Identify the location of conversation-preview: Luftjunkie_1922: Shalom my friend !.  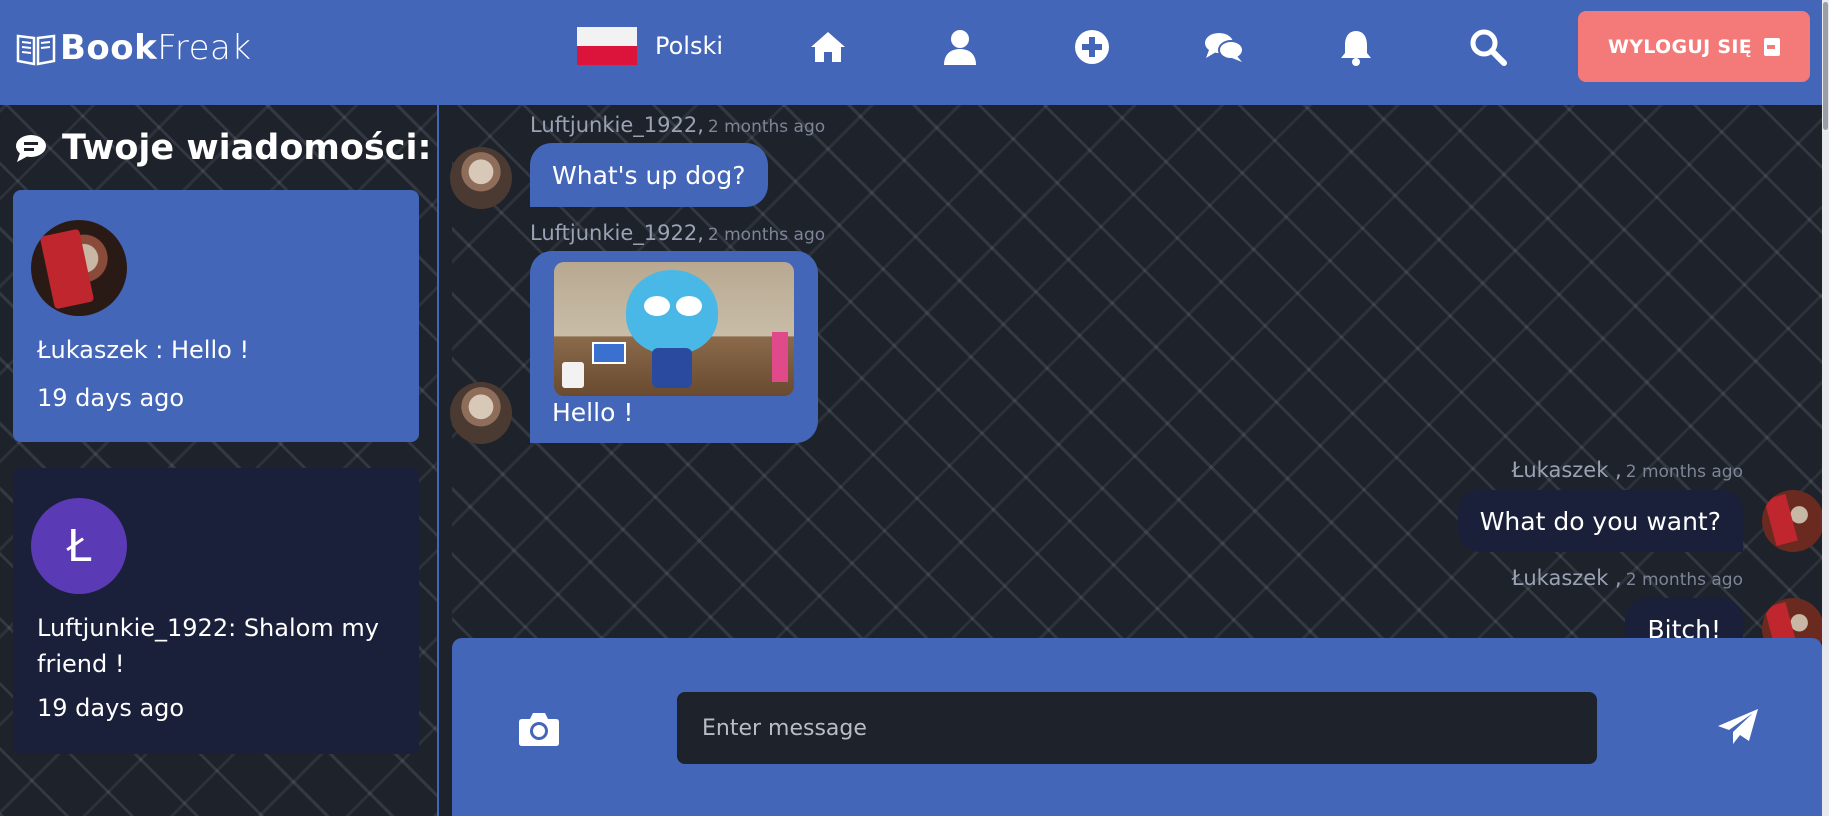
(208, 646).